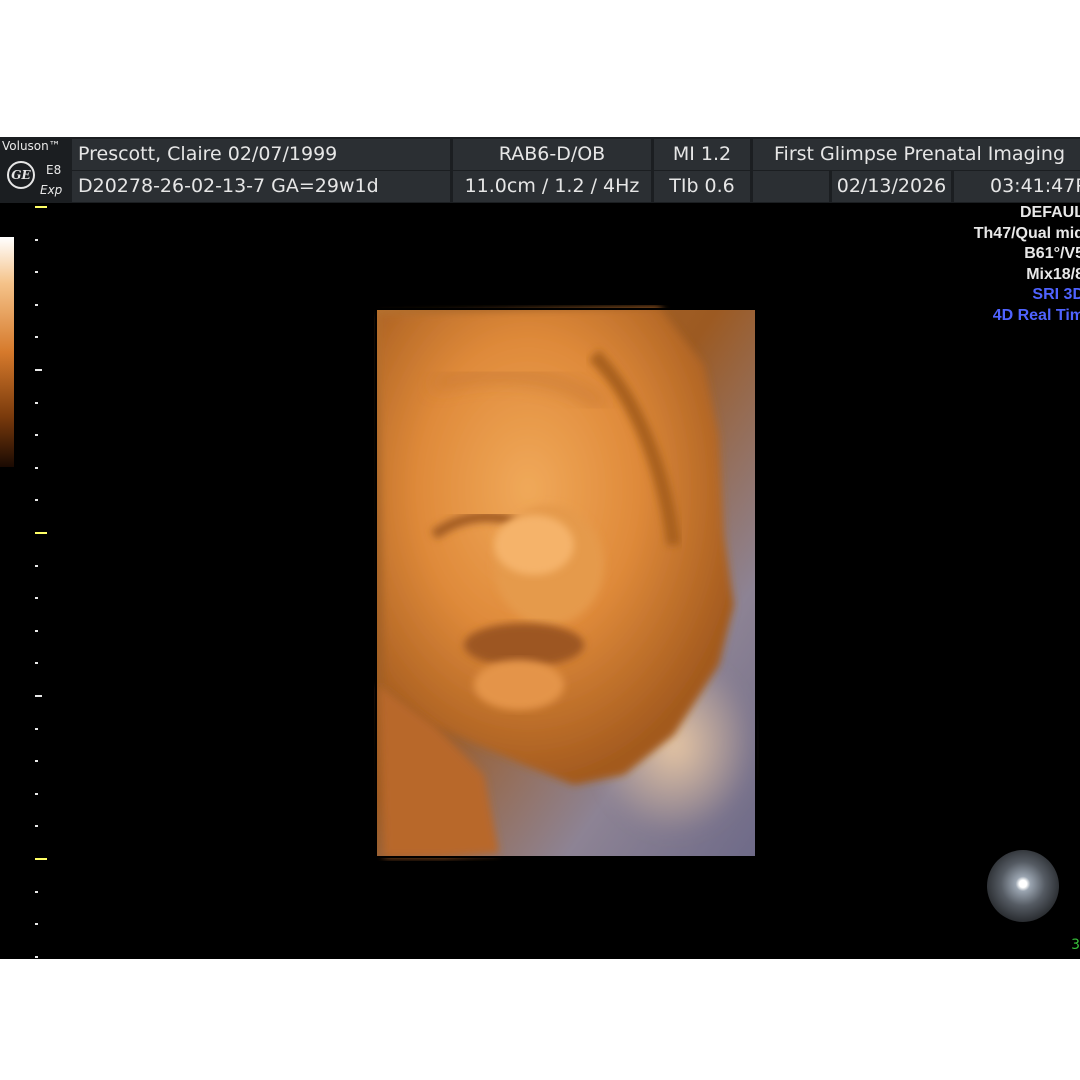 This screenshot has height=1080, width=1080. Describe the element at coordinates (791, 186) in the screenshot. I see `header-blank-cell` at that location.